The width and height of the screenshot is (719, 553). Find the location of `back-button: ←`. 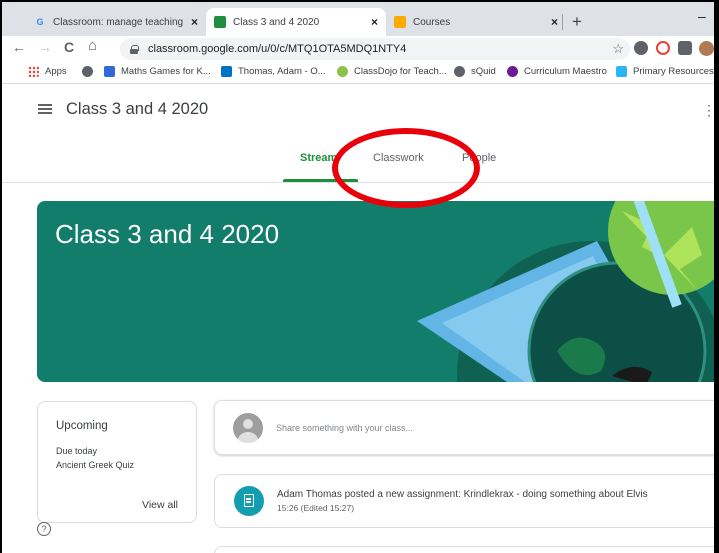

back-button: ← is located at coordinates (19, 47).